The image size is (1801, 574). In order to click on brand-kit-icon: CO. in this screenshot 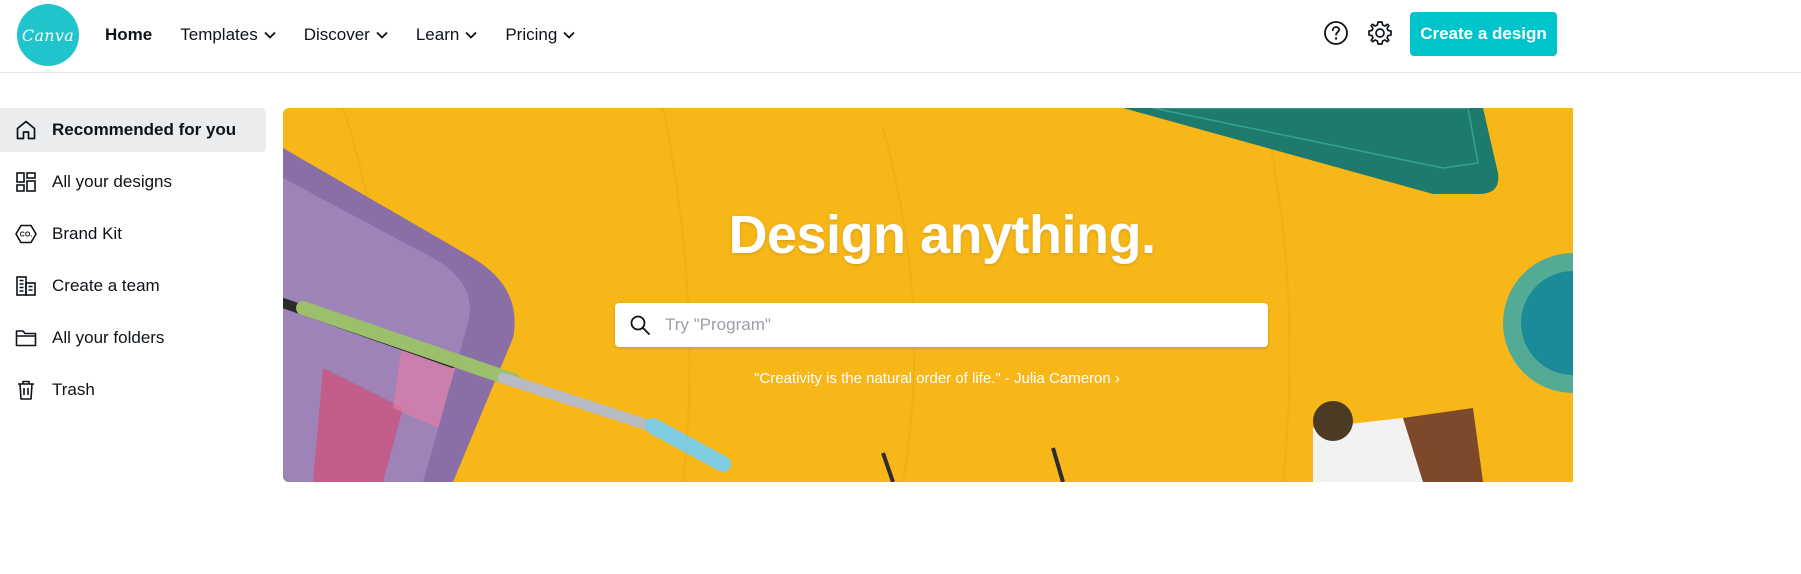, I will do `click(26, 234)`.